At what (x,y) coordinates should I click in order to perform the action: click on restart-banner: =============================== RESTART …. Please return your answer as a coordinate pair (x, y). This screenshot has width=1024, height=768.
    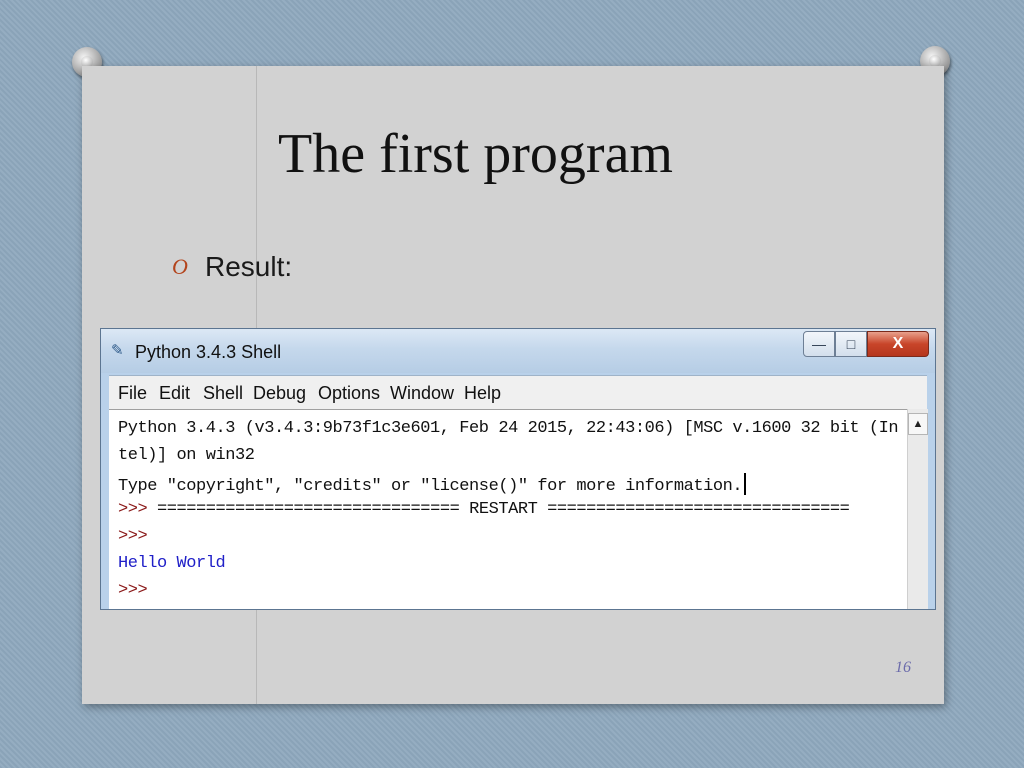
    Looking at the image, I should click on (498, 509).